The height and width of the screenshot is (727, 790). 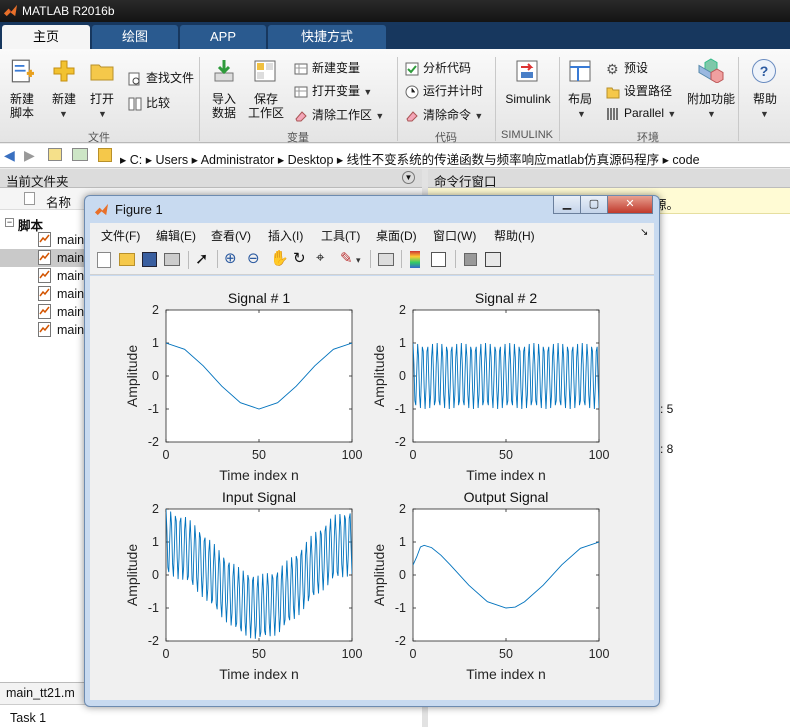 What do you see at coordinates (333, 90) in the screenshot?
I see `open-variable-button: 打开变量 ▼` at bounding box center [333, 90].